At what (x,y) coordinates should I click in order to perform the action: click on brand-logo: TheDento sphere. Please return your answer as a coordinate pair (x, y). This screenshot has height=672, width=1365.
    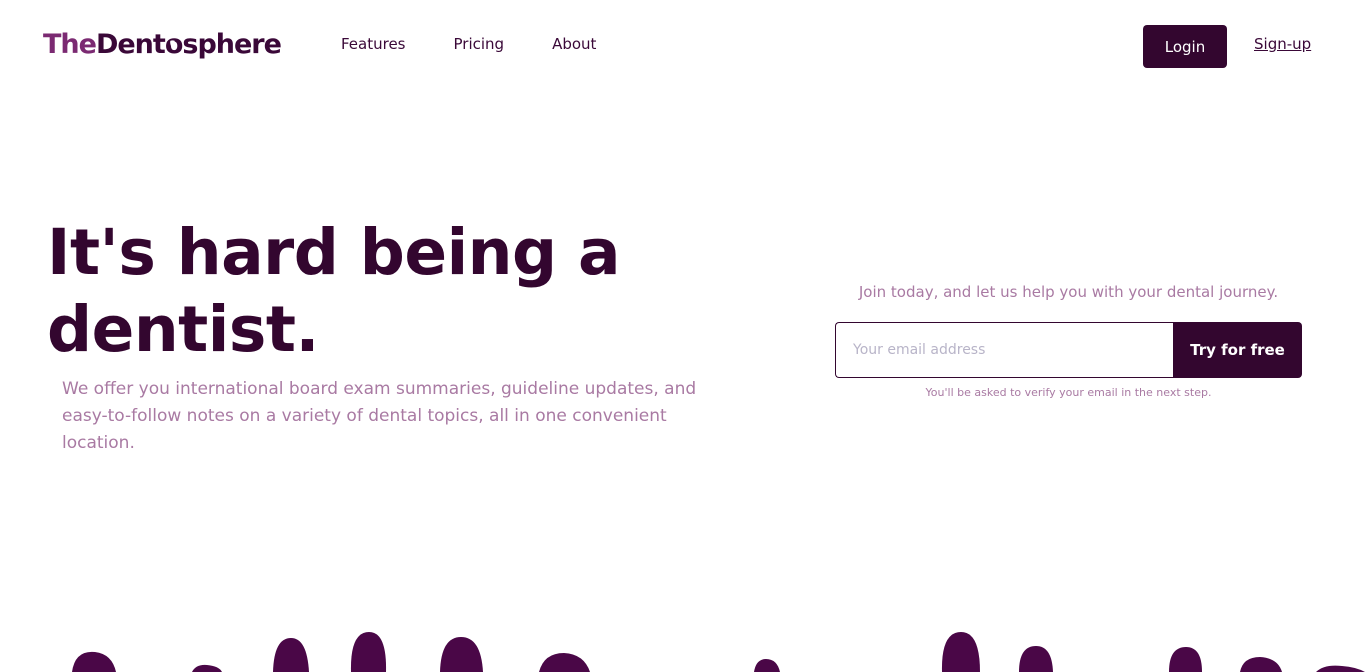
    Looking at the image, I should click on (162, 45).